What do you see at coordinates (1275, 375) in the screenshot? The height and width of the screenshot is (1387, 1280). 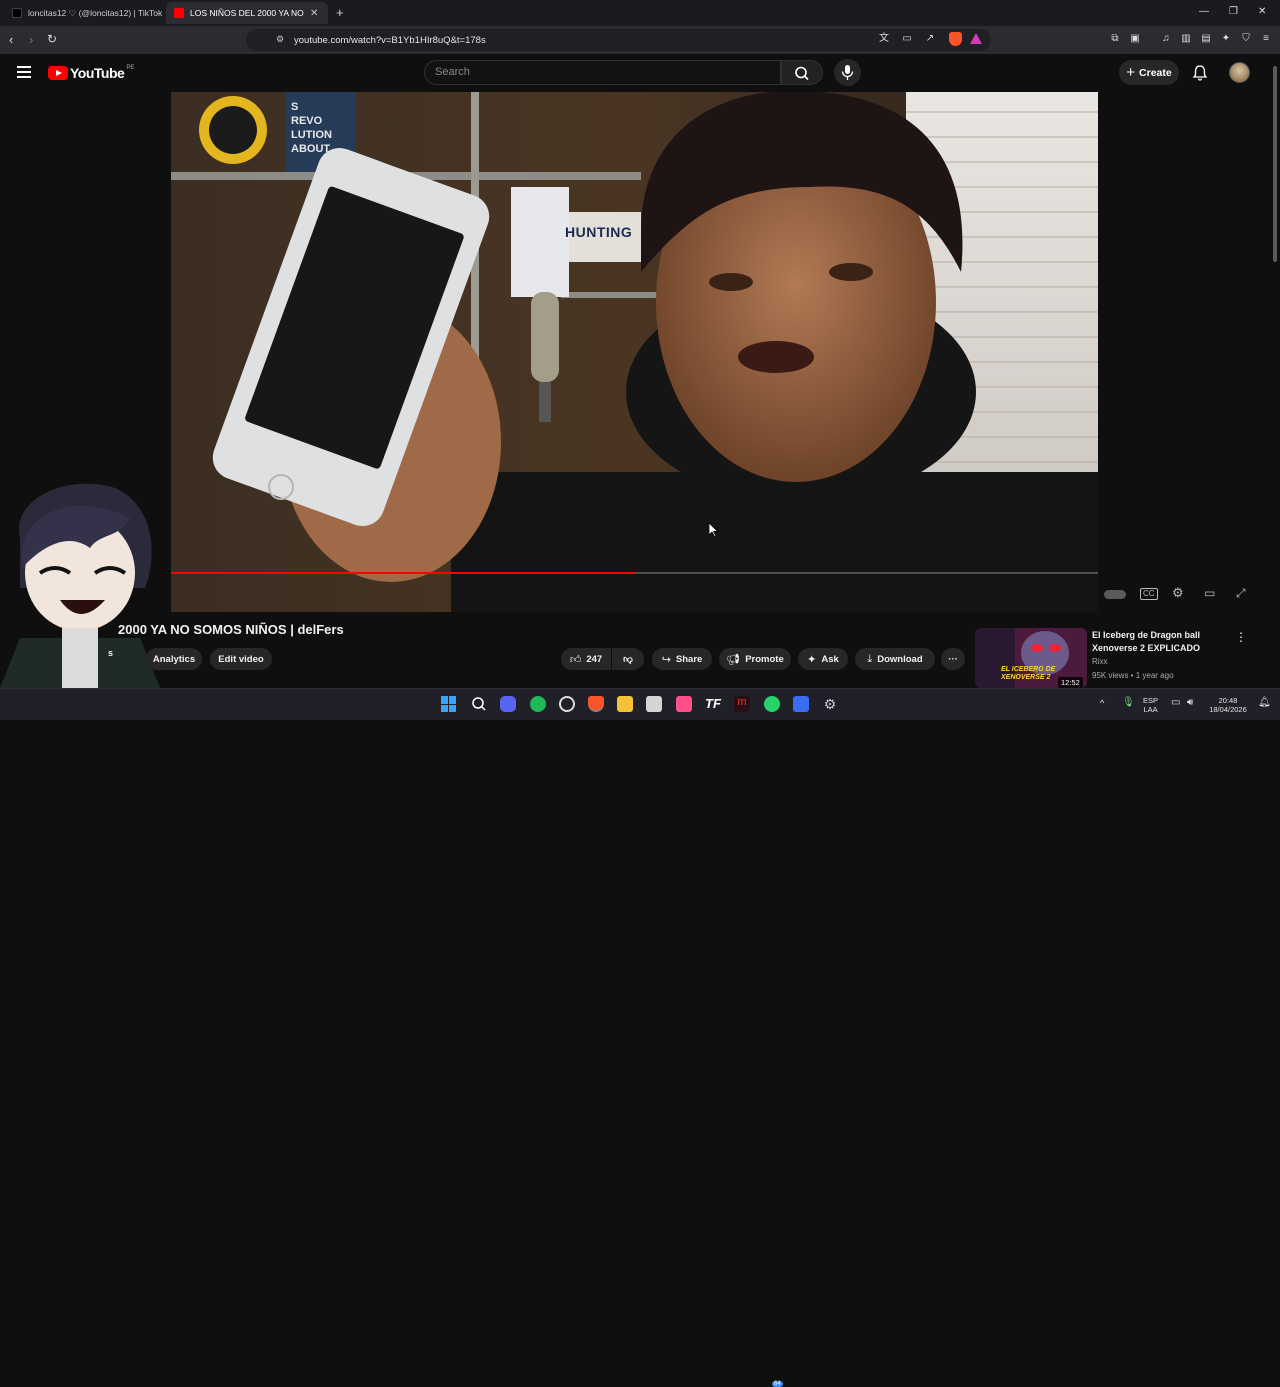 I see `page-scrollbar` at bounding box center [1275, 375].